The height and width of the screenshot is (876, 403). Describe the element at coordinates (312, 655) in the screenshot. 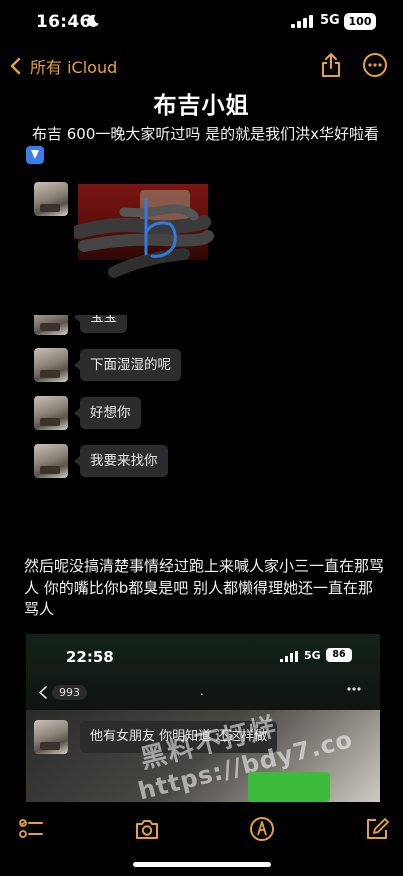

I see `screenshot-network-label: 5G` at that location.